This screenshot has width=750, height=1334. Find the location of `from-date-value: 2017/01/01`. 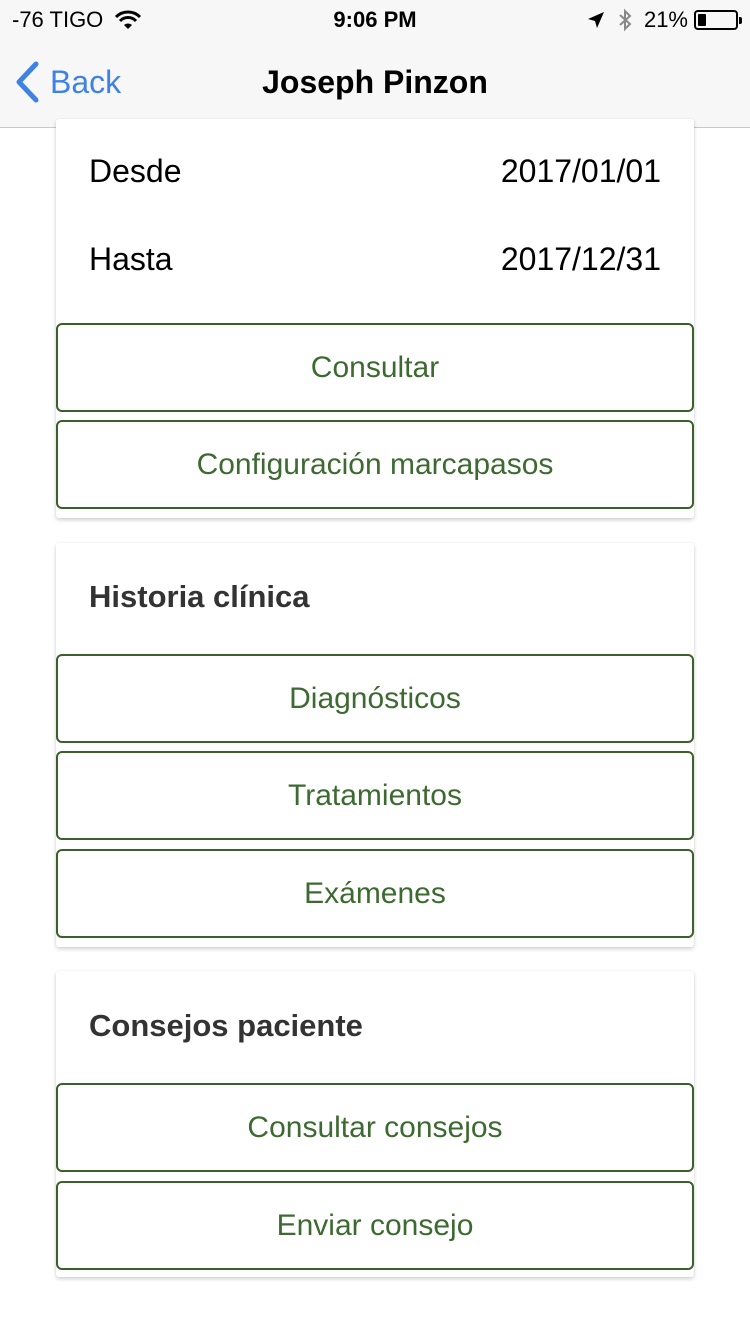

from-date-value: 2017/01/01 is located at coordinates (581, 171).